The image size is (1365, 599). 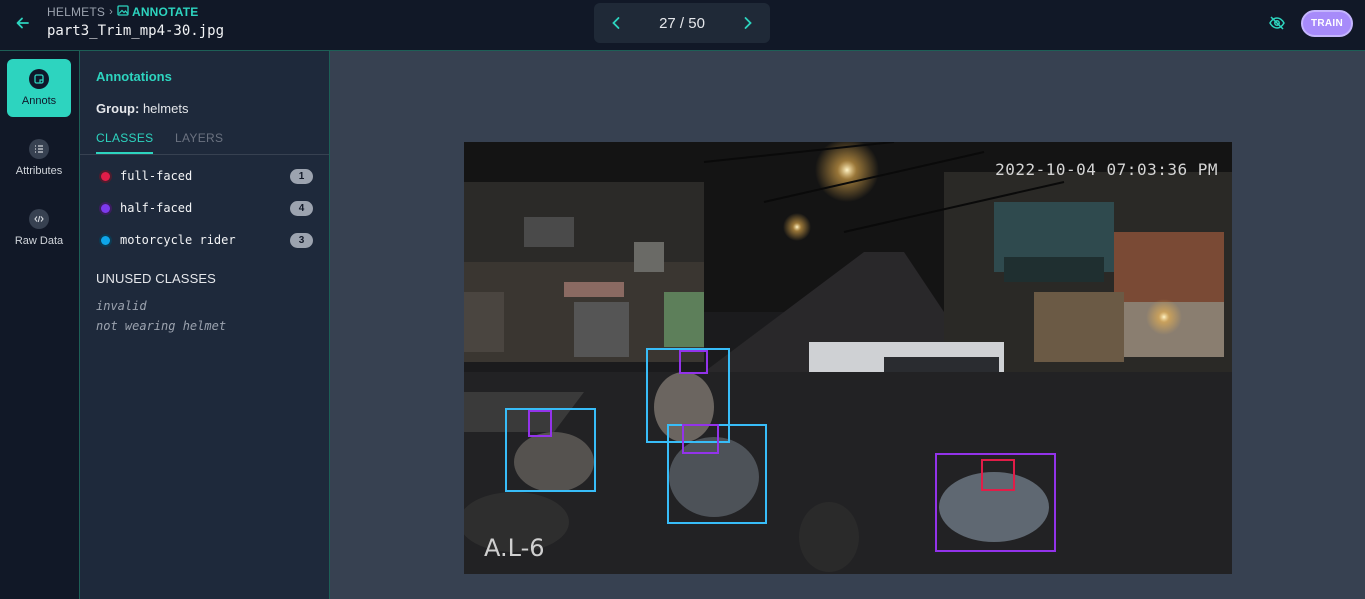 I want to click on breadcrumb-root: HELMETS, so click(x=76, y=12).